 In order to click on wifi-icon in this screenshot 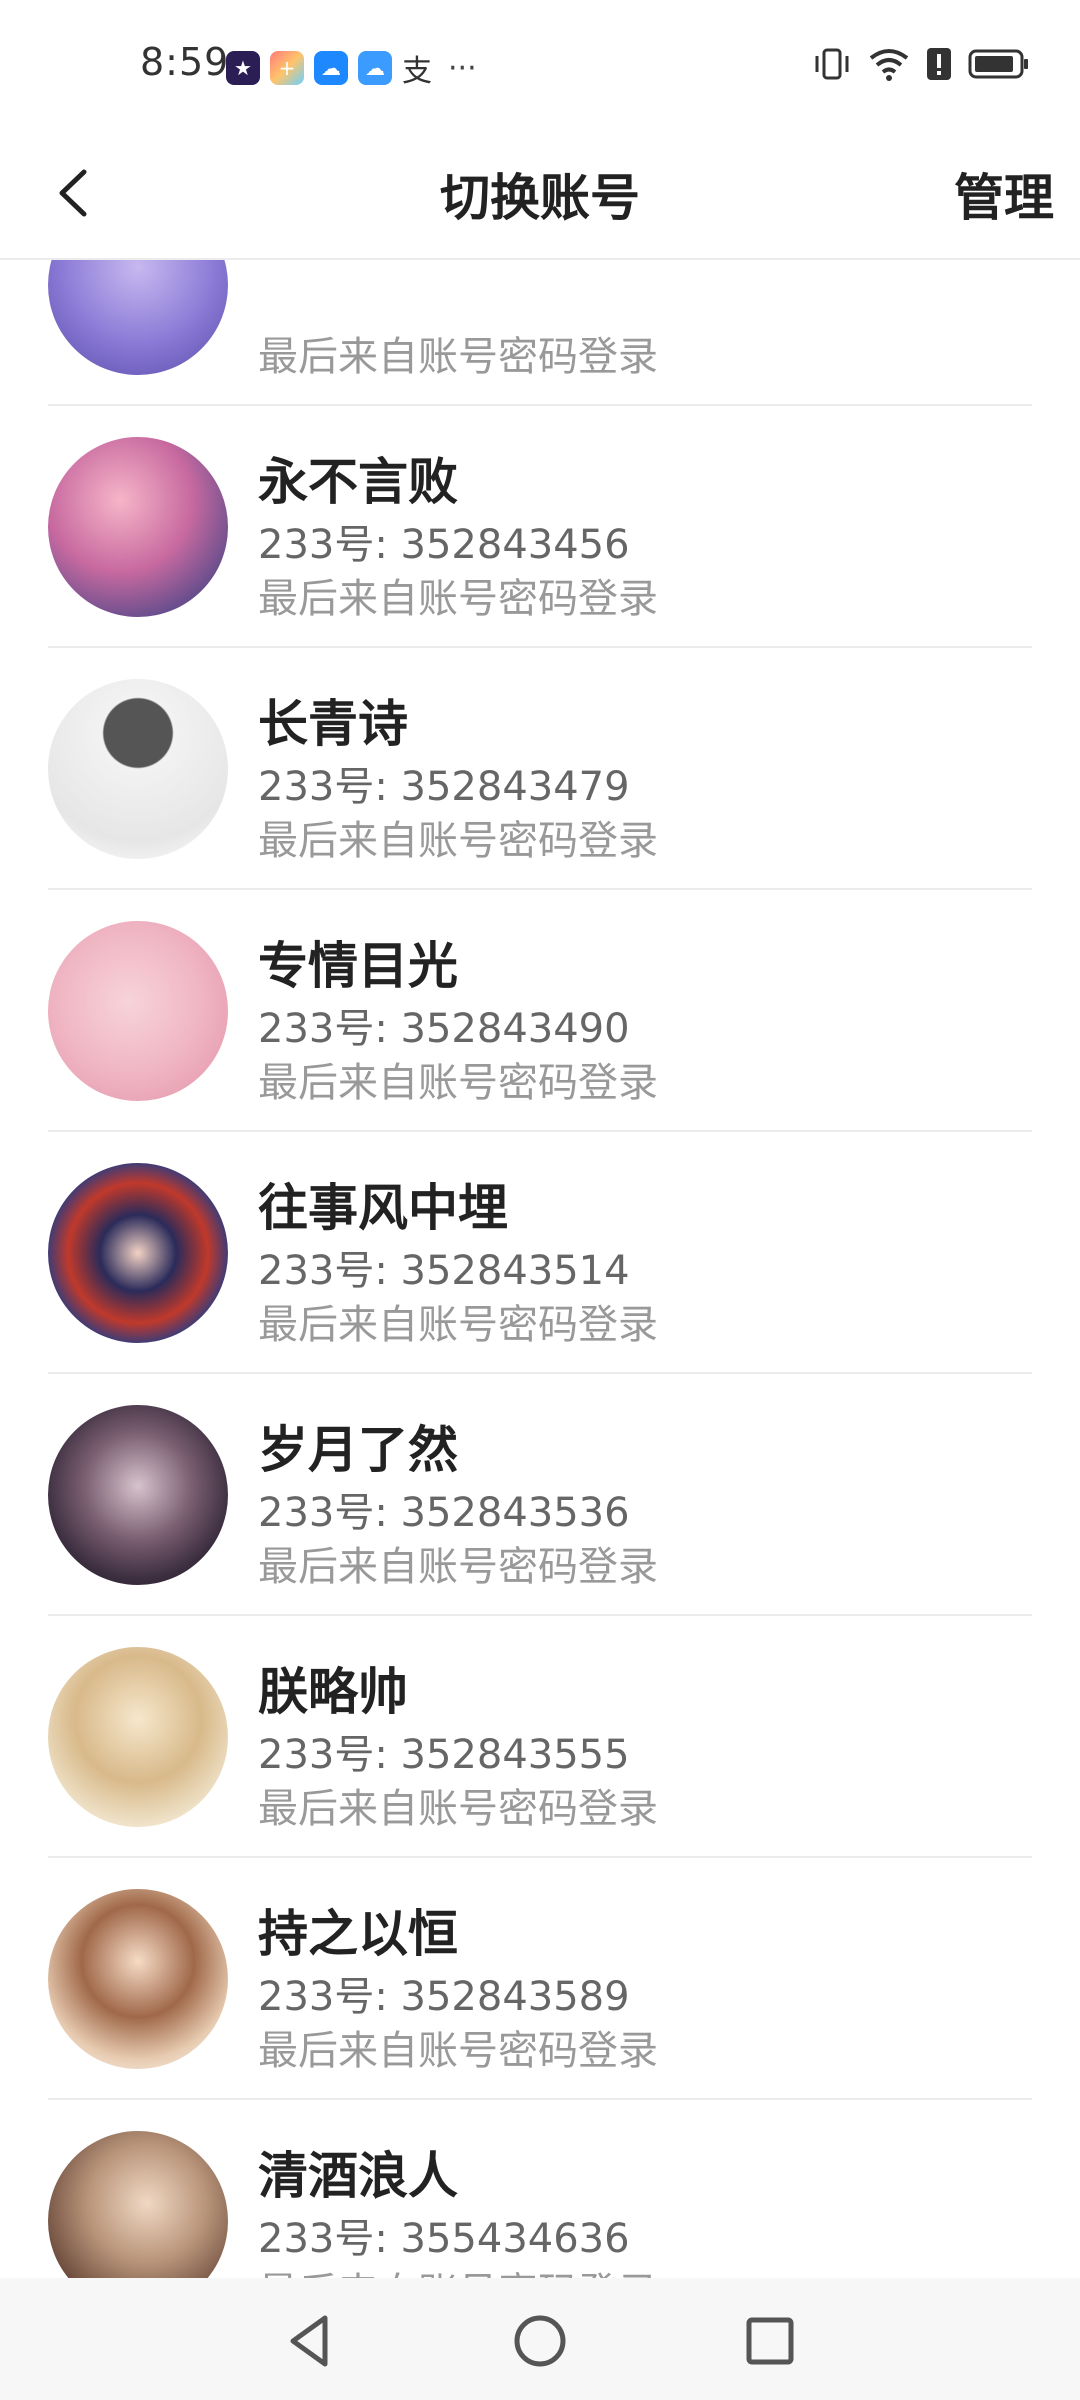, I will do `click(889, 65)`.